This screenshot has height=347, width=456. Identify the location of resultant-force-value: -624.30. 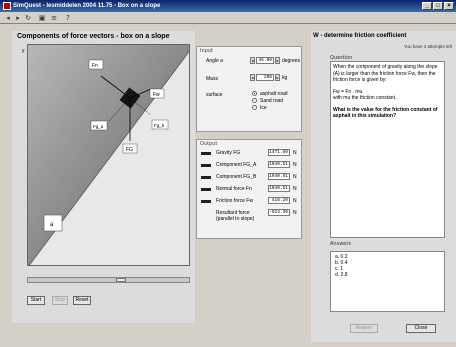
(279, 212).